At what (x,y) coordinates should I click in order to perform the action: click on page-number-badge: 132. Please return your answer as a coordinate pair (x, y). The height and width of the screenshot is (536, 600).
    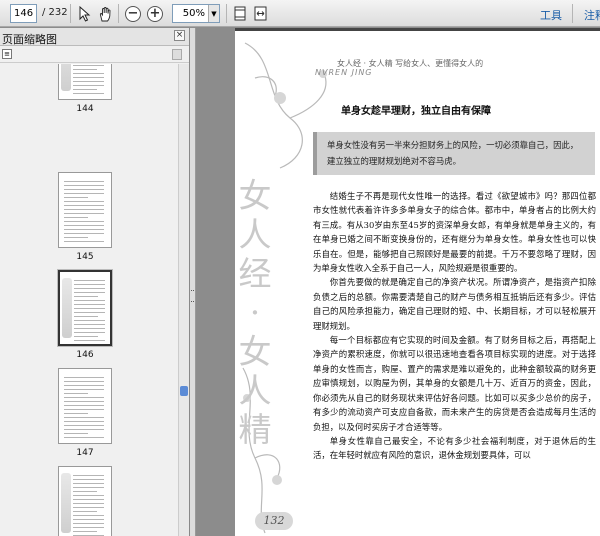
    Looking at the image, I should click on (274, 521).